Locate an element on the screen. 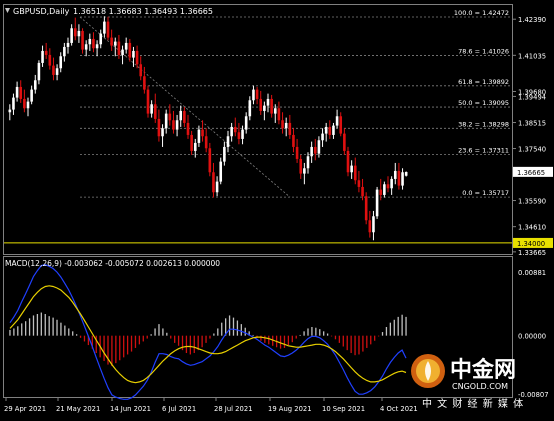 This screenshot has width=554, height=421. watermark-brand: 中金网 is located at coordinates (483, 370).